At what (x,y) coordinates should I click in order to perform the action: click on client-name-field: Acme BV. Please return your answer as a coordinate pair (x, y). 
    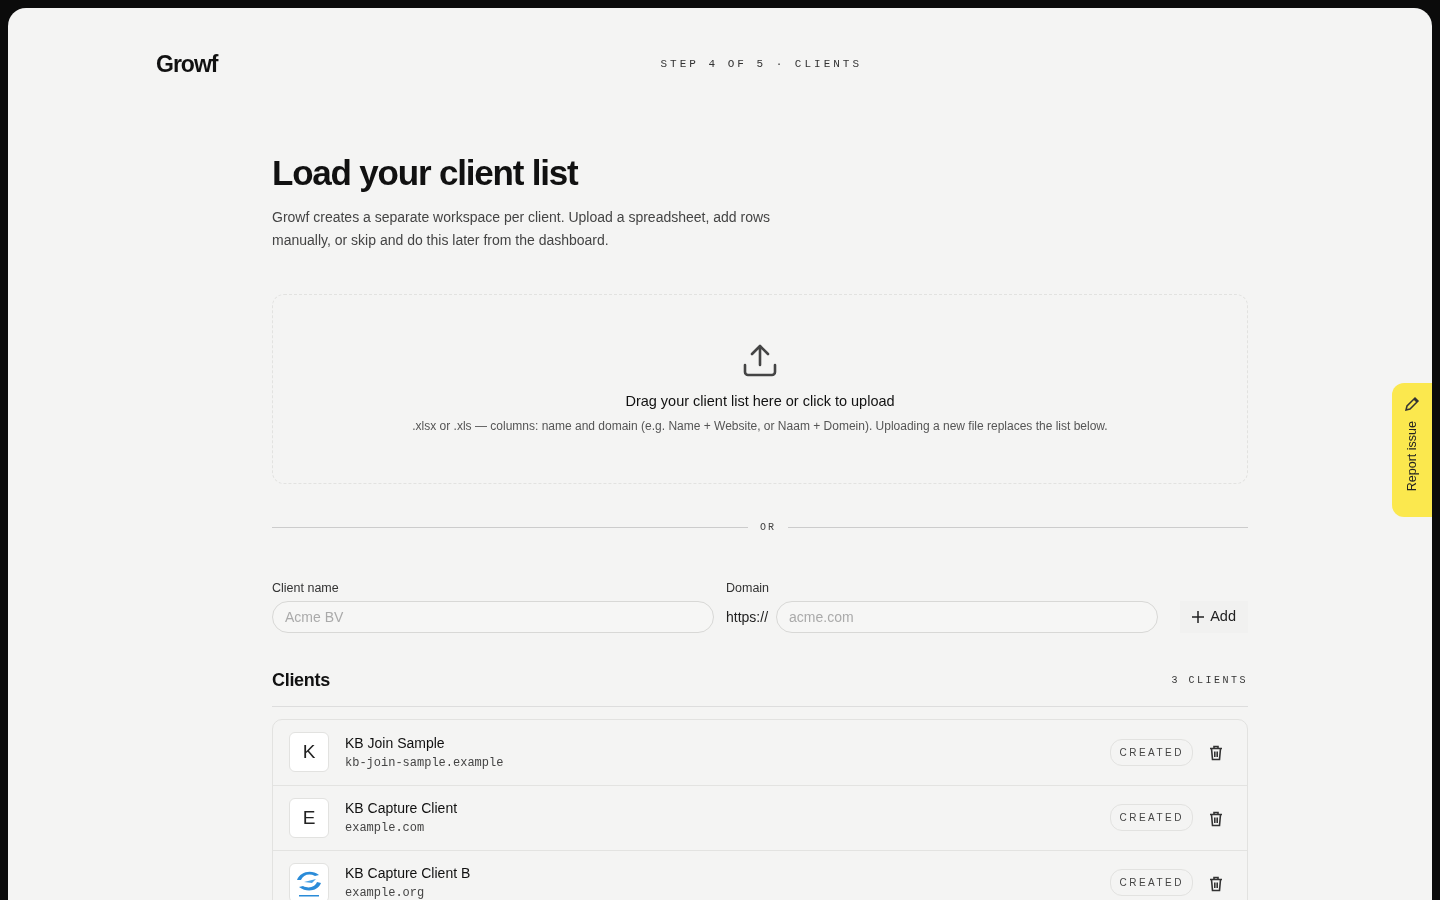
    Looking at the image, I should click on (493, 616).